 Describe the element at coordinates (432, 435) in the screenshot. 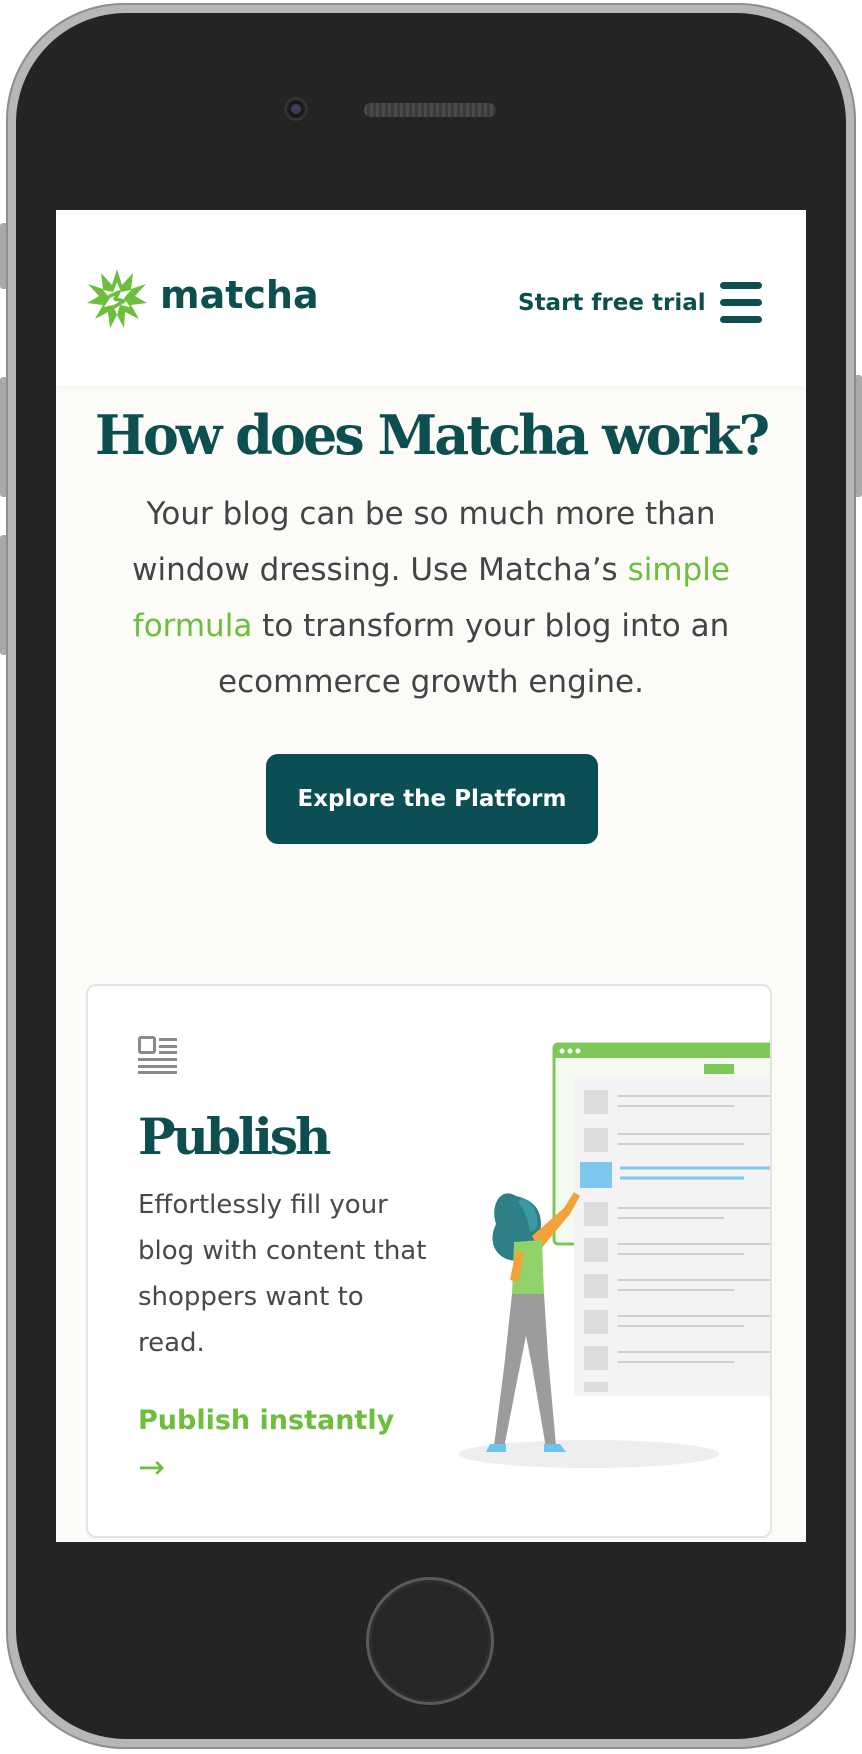

I see `page-title: How does Matcha work?` at that location.